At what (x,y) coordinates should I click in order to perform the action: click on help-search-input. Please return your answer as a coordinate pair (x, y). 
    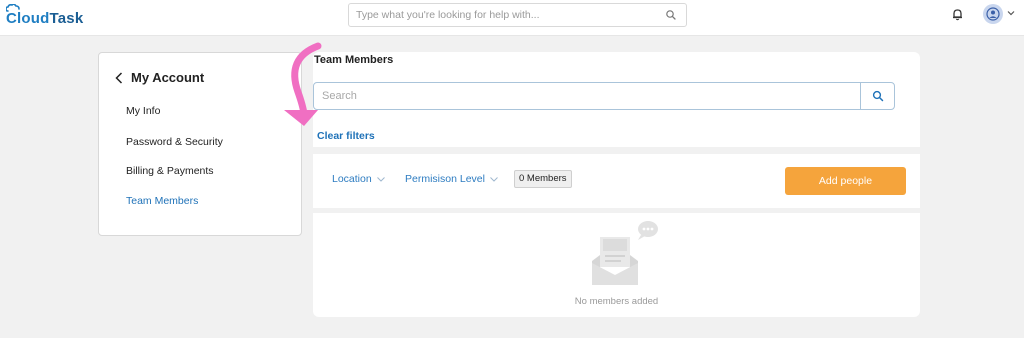
    Looking at the image, I should click on (506, 15).